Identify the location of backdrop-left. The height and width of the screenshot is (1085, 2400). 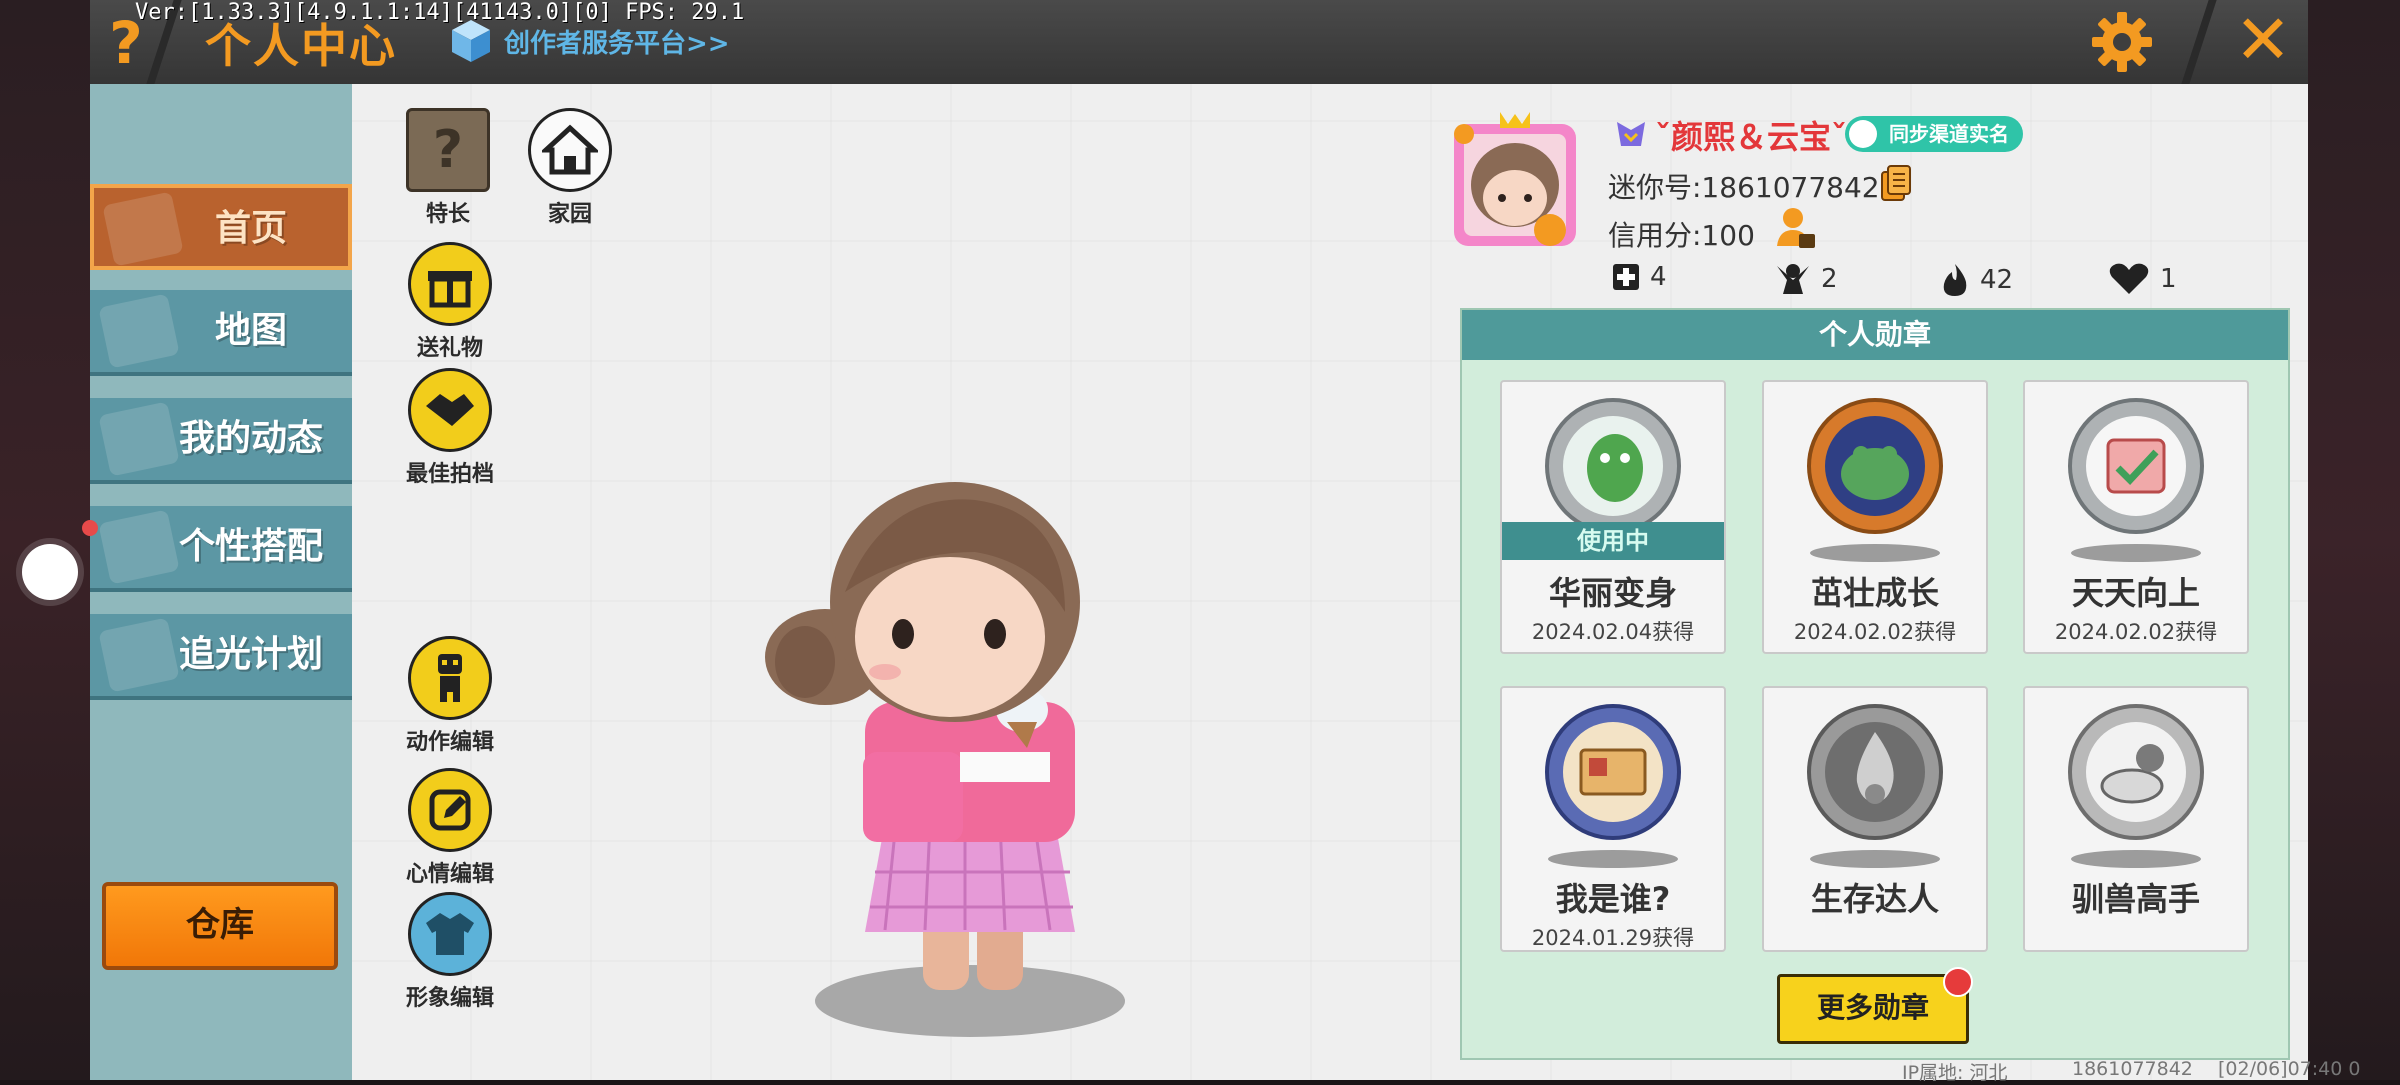
(45, 540).